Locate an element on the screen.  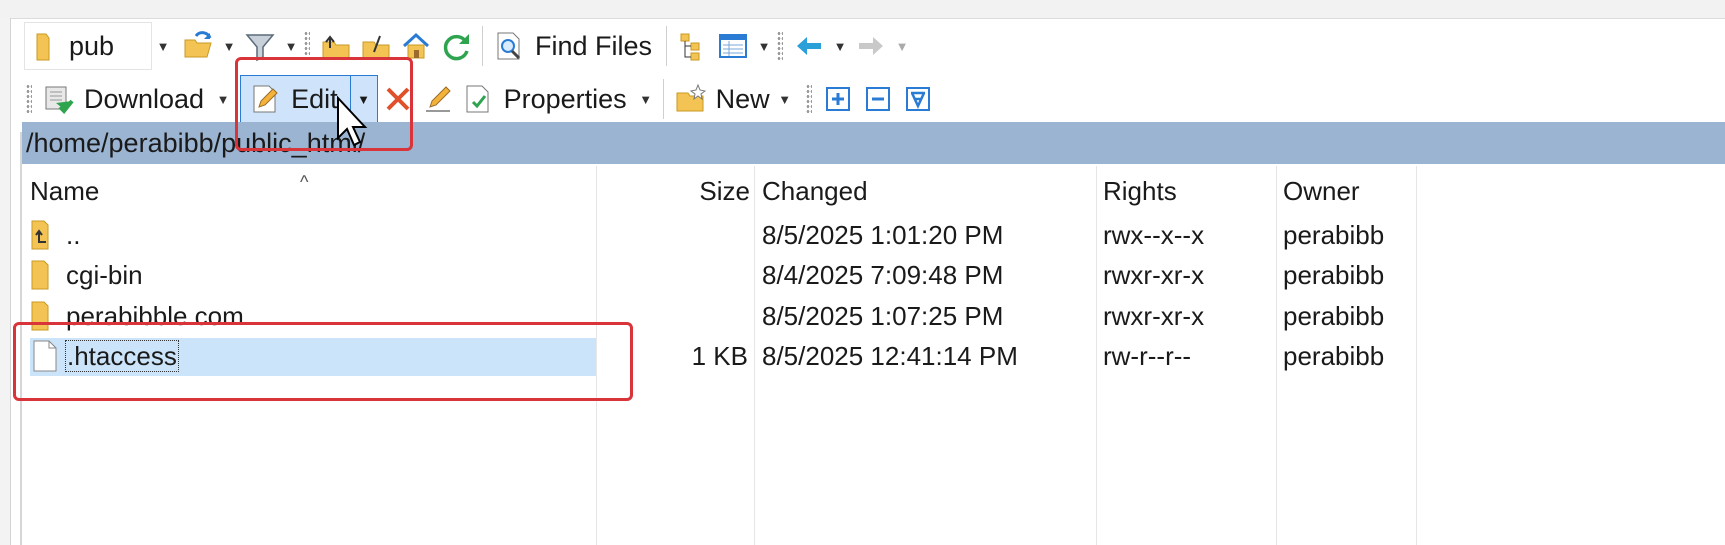
new-button: New is located at coordinates (724, 99).